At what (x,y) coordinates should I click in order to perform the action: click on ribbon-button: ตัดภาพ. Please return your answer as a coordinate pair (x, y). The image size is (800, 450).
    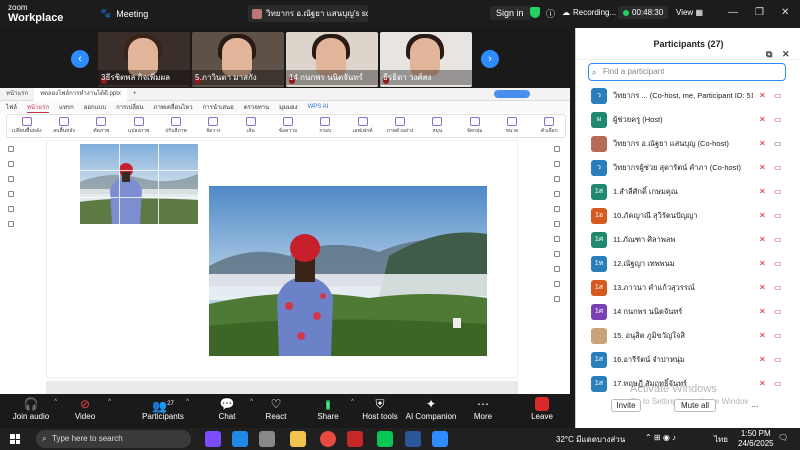
    Looking at the image, I should click on (101, 126).